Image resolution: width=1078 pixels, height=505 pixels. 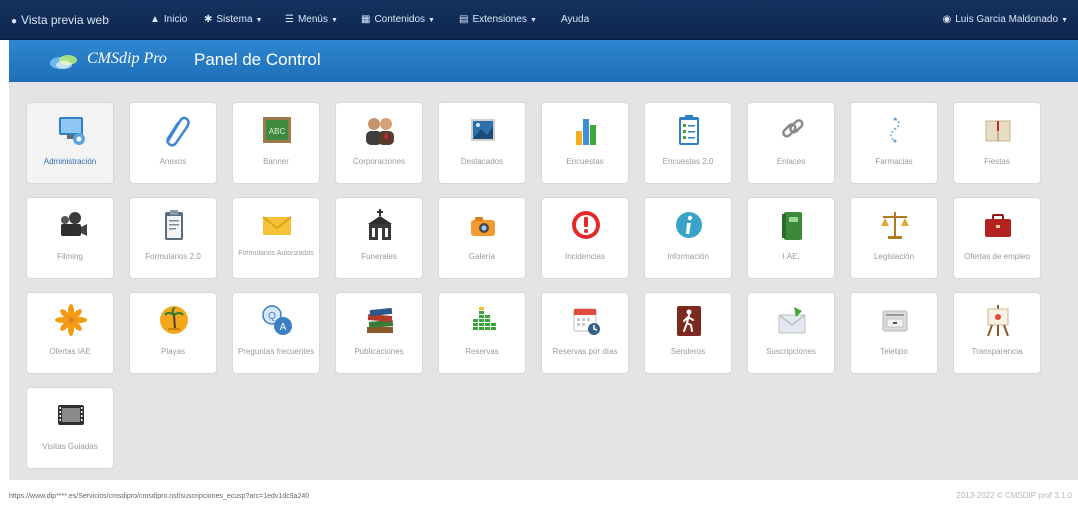 What do you see at coordinates (688, 256) in the screenshot?
I see `tile-label: Información` at bounding box center [688, 256].